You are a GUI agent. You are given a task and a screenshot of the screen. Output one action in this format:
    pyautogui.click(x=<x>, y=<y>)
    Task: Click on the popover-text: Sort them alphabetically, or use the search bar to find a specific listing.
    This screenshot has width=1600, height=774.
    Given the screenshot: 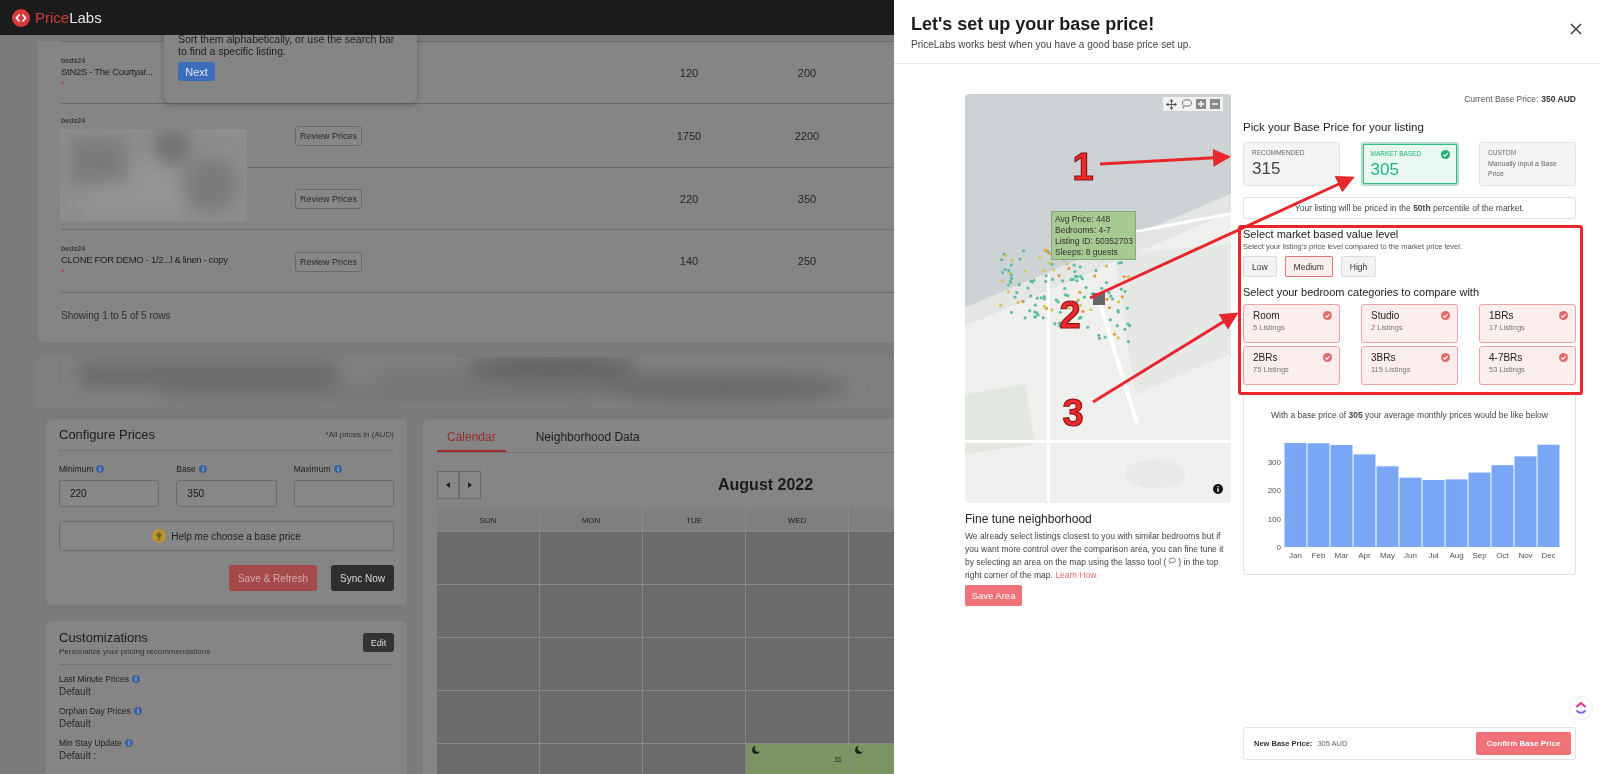 What is the action you would take?
    pyautogui.click(x=287, y=45)
    